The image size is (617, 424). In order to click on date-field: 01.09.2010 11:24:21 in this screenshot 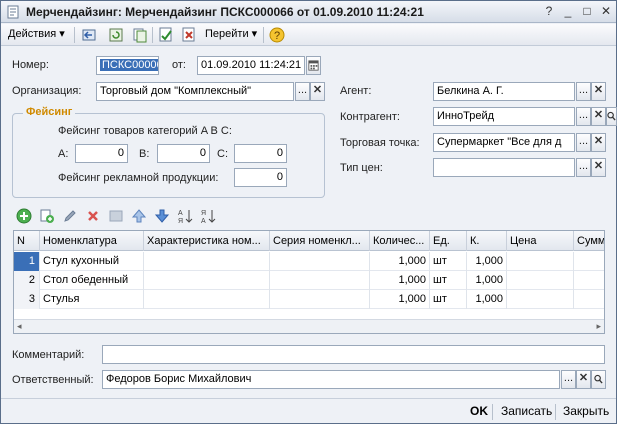, I will do `click(251, 65)`.